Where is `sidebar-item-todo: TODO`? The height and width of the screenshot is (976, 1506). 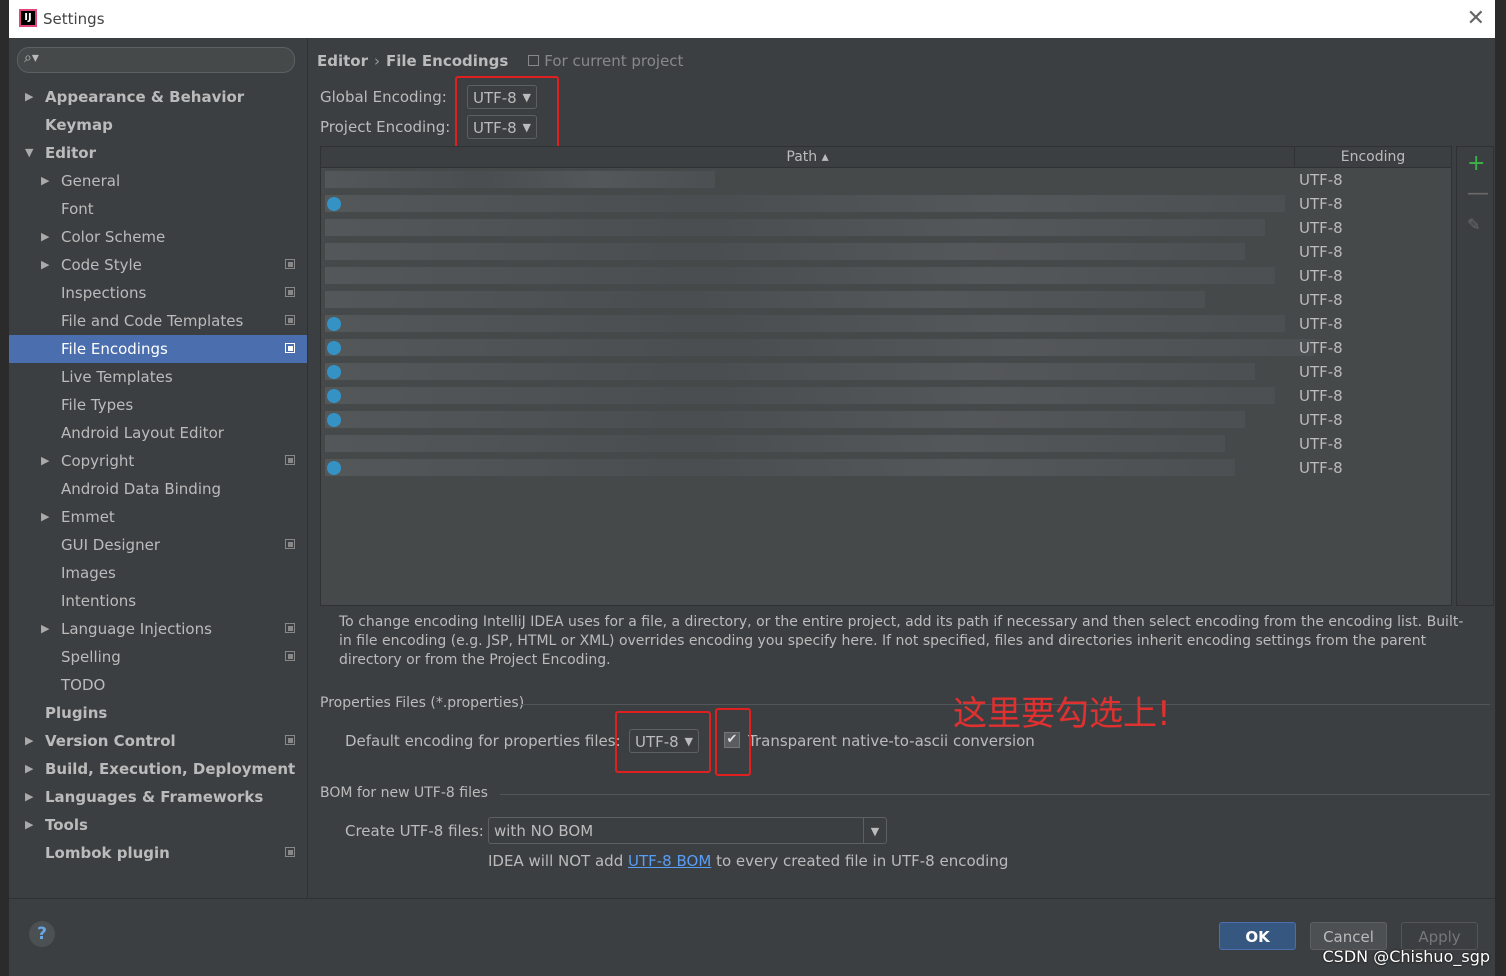
sidebar-item-todo: TODO is located at coordinates (158, 685).